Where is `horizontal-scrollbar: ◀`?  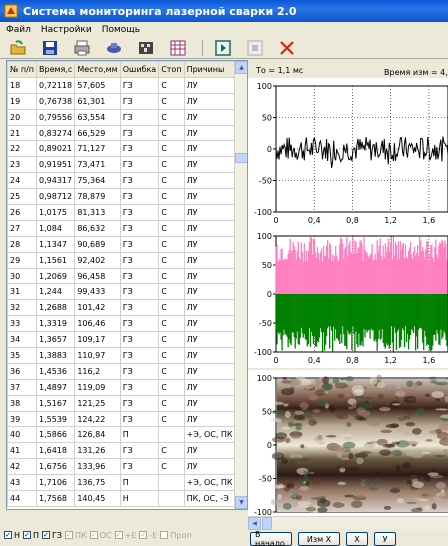
horizontal-scrollbar: ◀ is located at coordinates (348, 523).